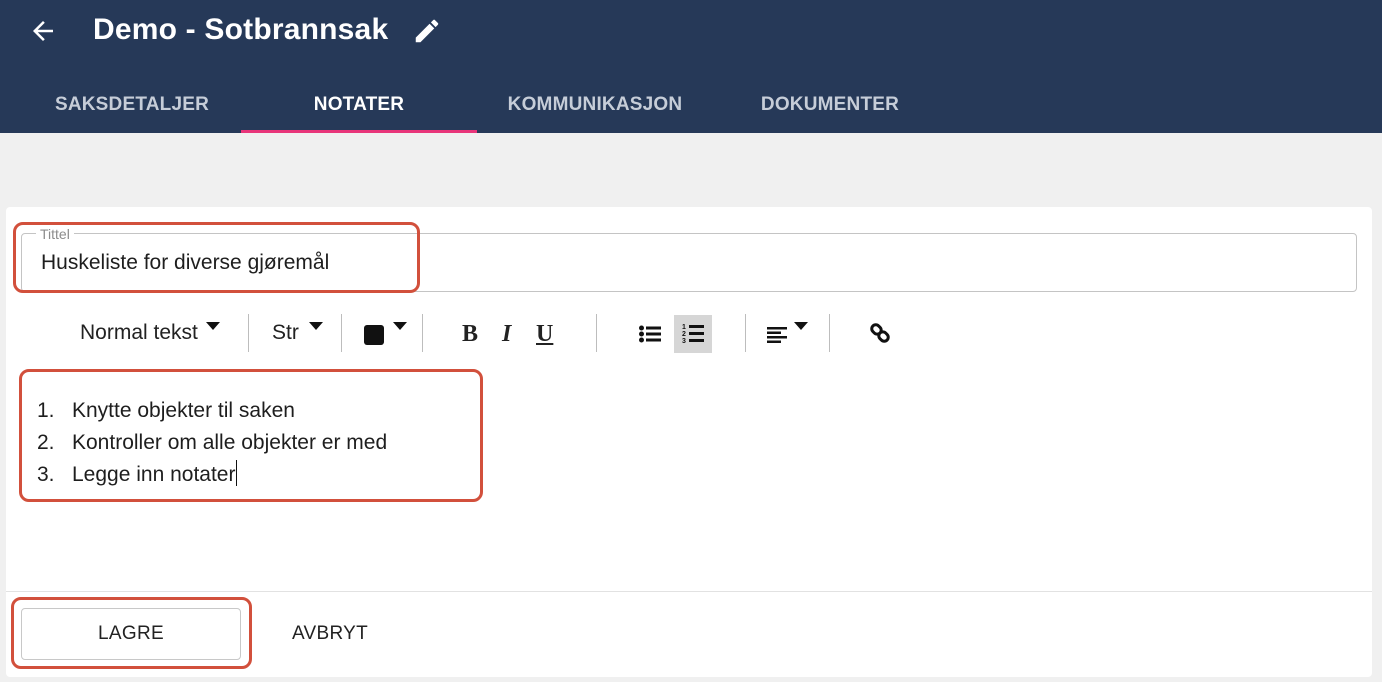  What do you see at coordinates (132, 107) in the screenshot?
I see `tab-saksdetaljer: SAKSDETALJER` at bounding box center [132, 107].